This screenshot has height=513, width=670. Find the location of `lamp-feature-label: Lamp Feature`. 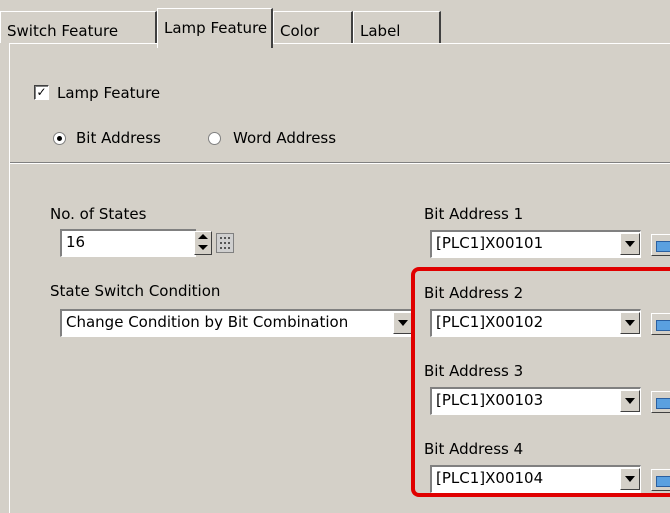

lamp-feature-label: Lamp Feature is located at coordinates (109, 93).